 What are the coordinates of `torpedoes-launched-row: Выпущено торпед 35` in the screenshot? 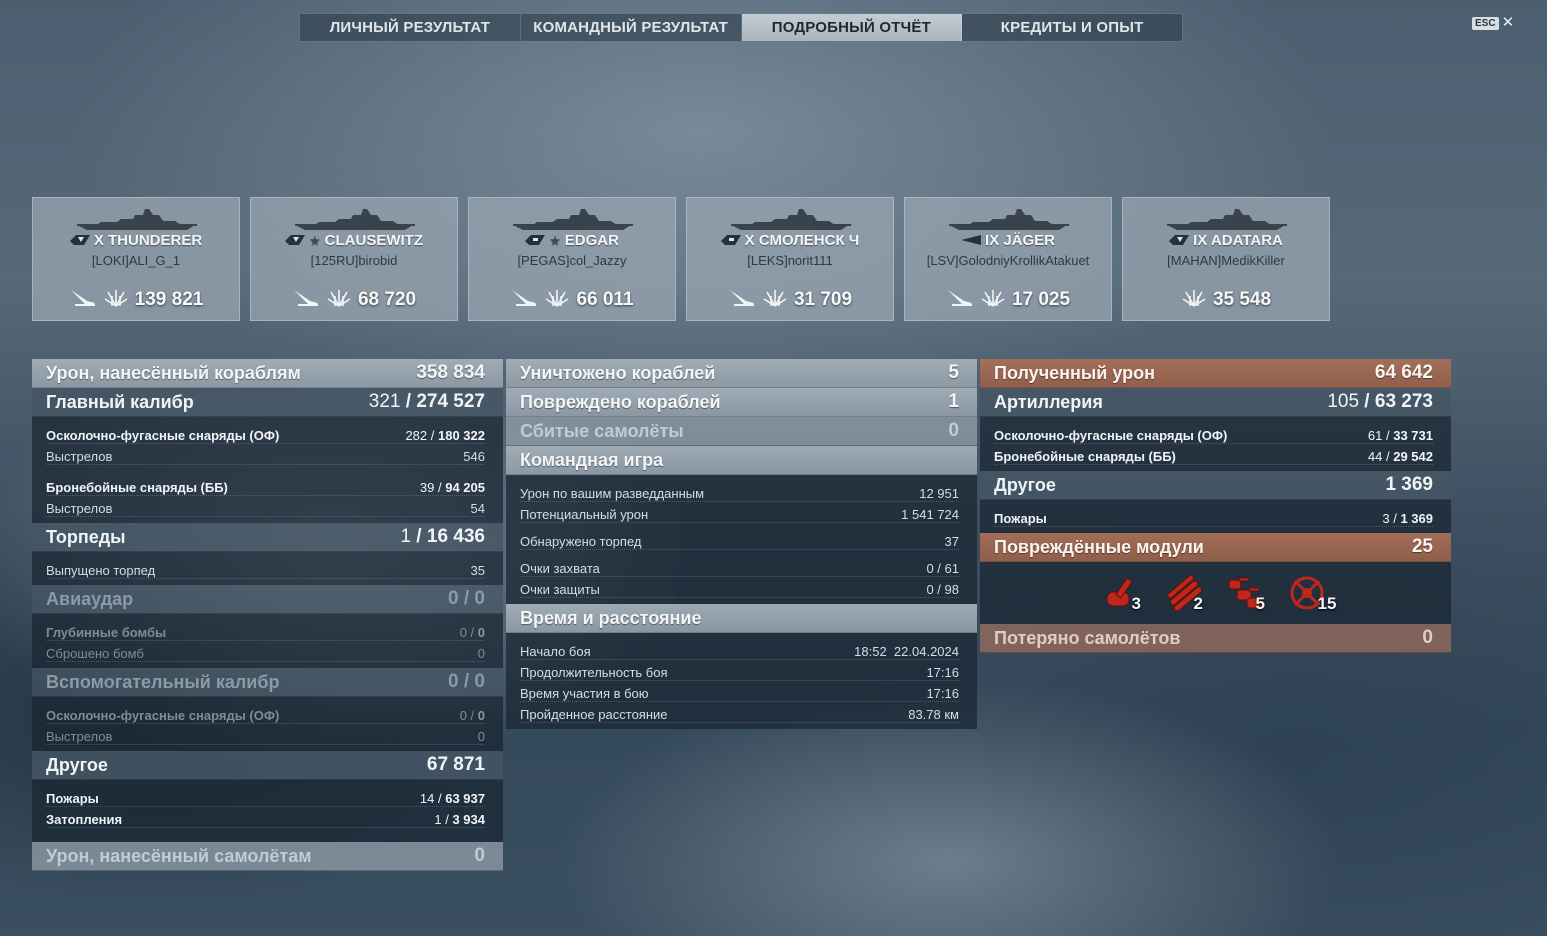 It's located at (265, 568).